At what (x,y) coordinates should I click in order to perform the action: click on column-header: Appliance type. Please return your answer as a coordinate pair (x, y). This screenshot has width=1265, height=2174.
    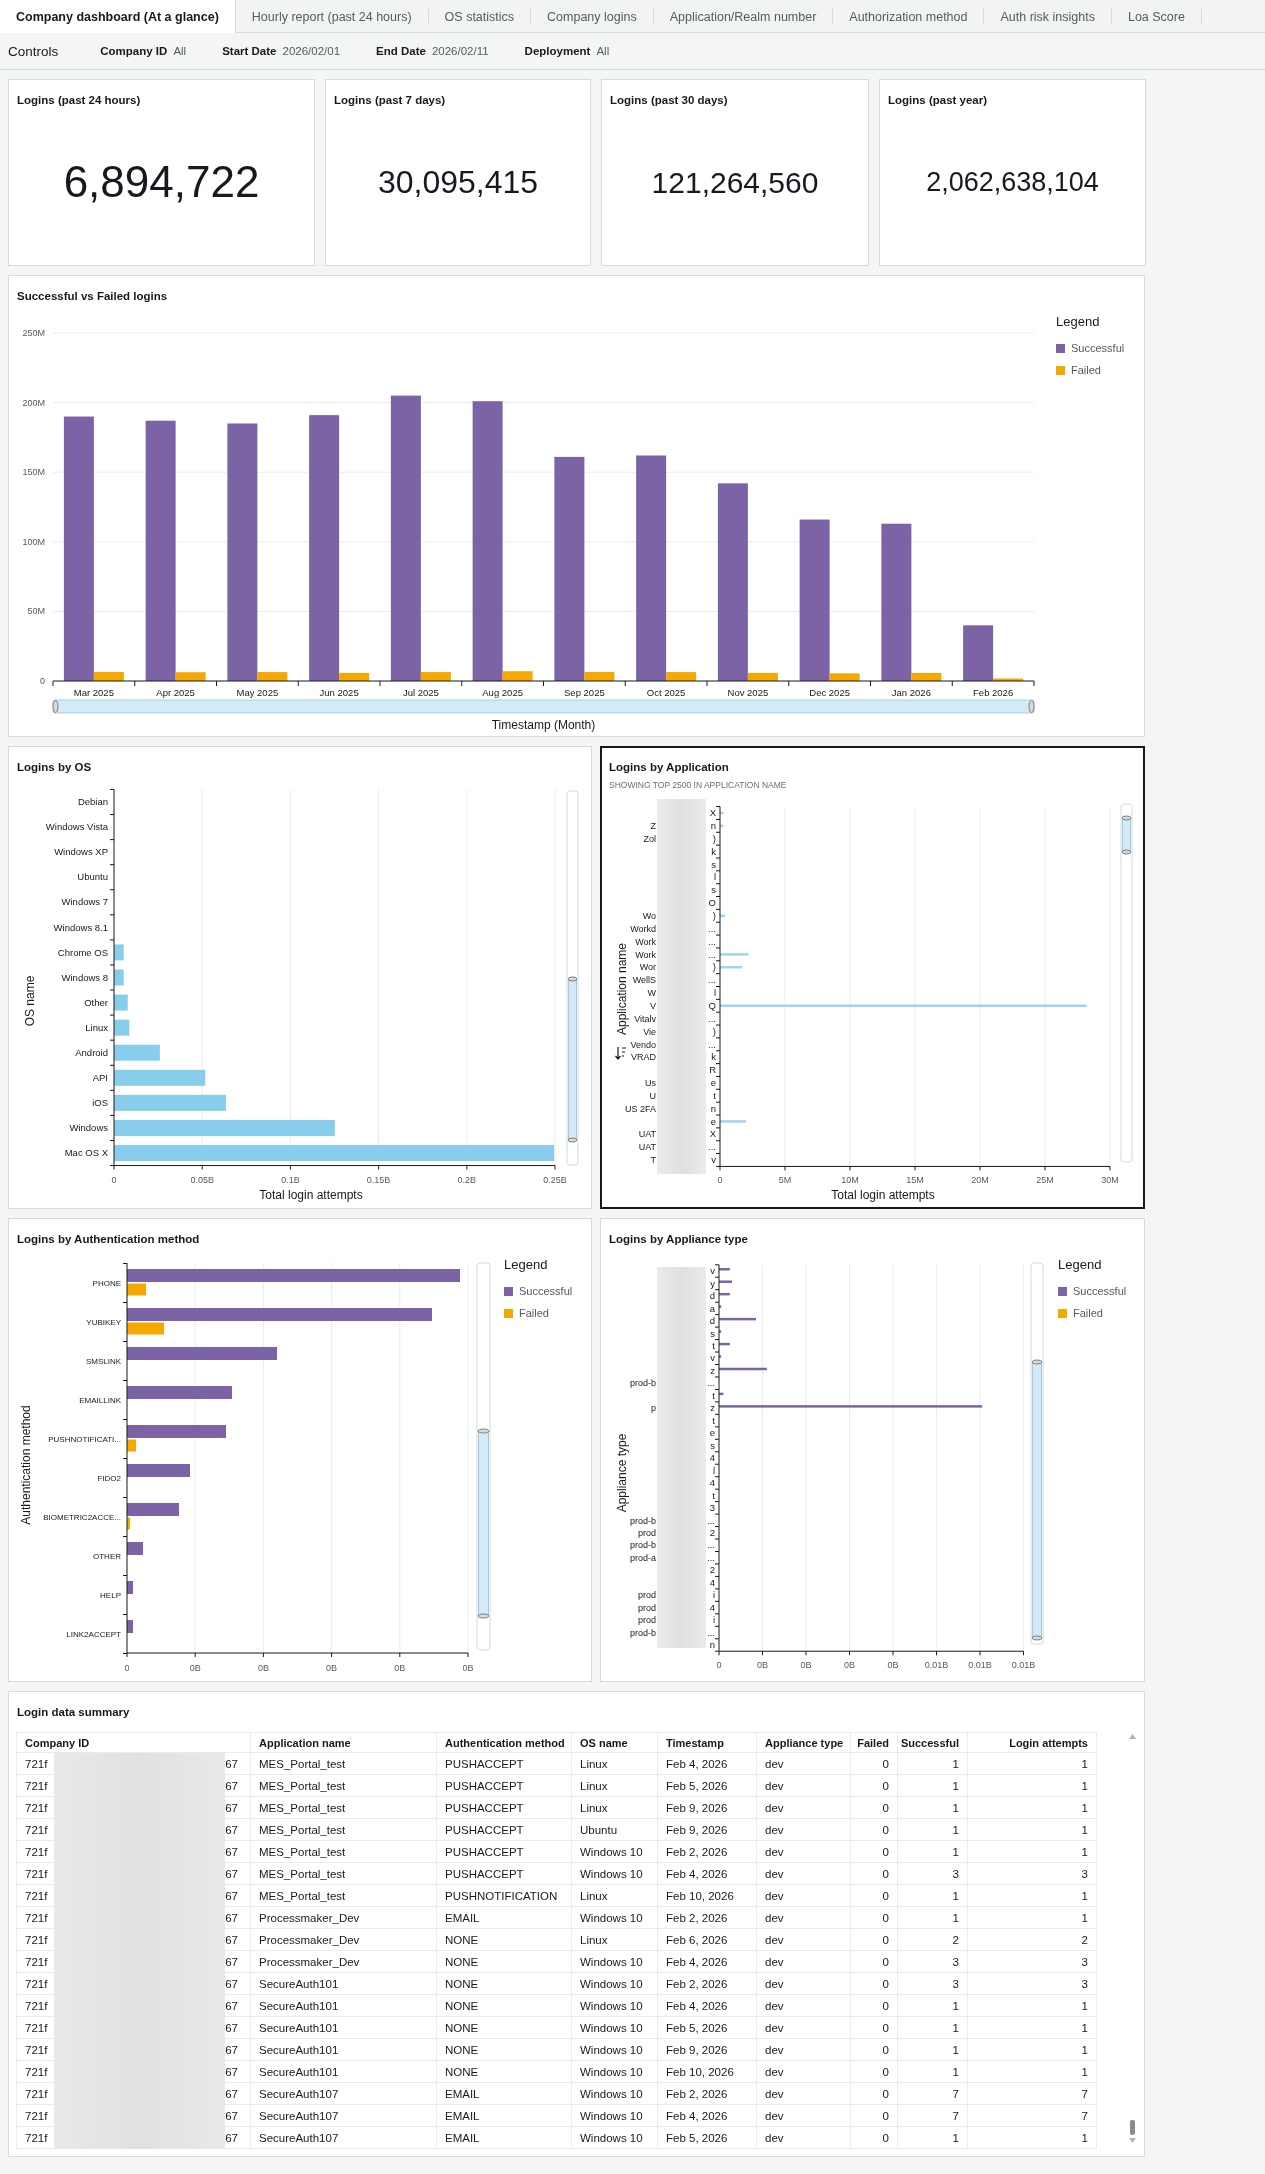
    Looking at the image, I should click on (804, 1743).